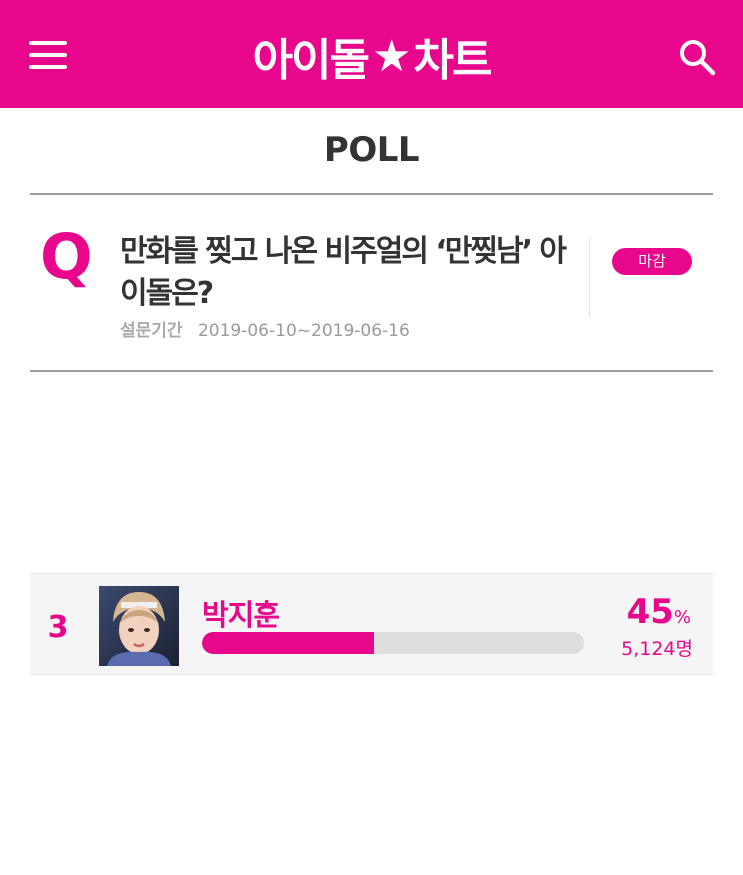 This screenshot has width=743, height=875. I want to click on page-title: POLL, so click(371, 150).